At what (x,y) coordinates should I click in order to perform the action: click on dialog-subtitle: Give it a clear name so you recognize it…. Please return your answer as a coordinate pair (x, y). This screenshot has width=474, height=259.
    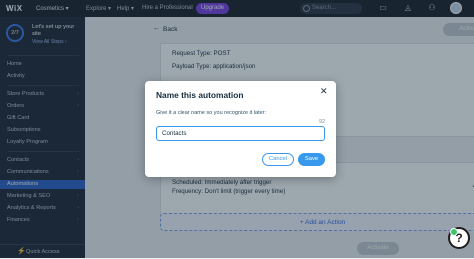
    Looking at the image, I should click on (211, 113).